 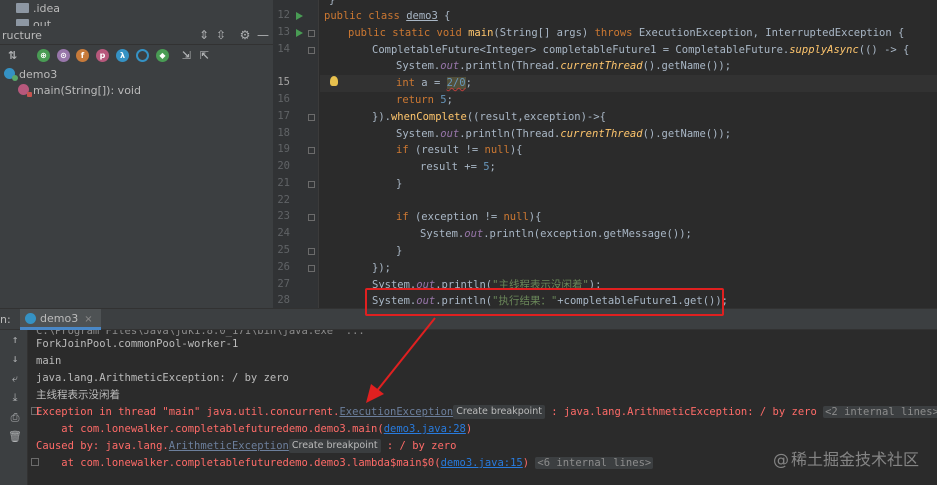 I want to click on gutter-row: 26, so click(x=296, y=268).